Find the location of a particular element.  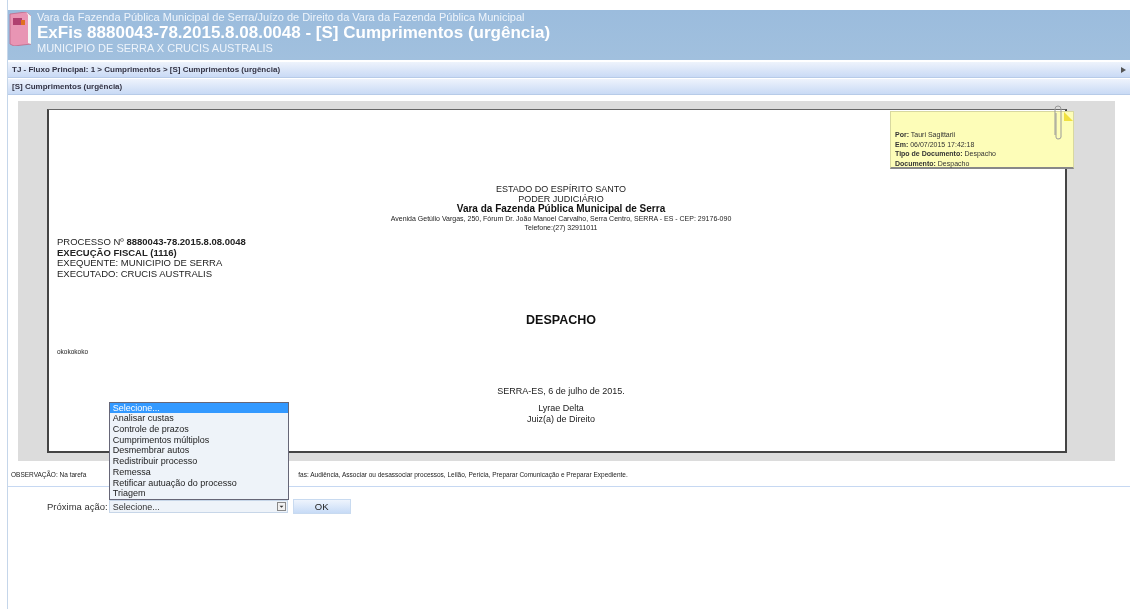

court-name: Vara da Fazenda Pública Municipal de Serra/Juízo de Direito da Vara da Fazenda Pública Municipal is located at coordinates (281, 17).